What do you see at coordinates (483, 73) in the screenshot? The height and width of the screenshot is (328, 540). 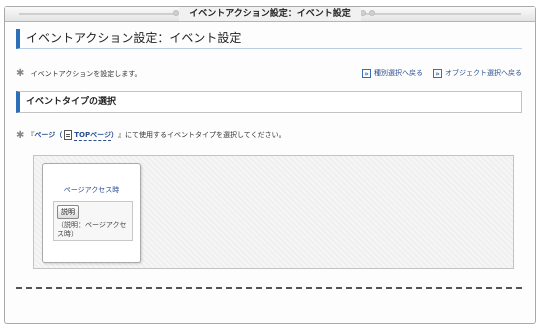 I see `back-to-object-label: オブジェクト選択へ戻る` at bounding box center [483, 73].